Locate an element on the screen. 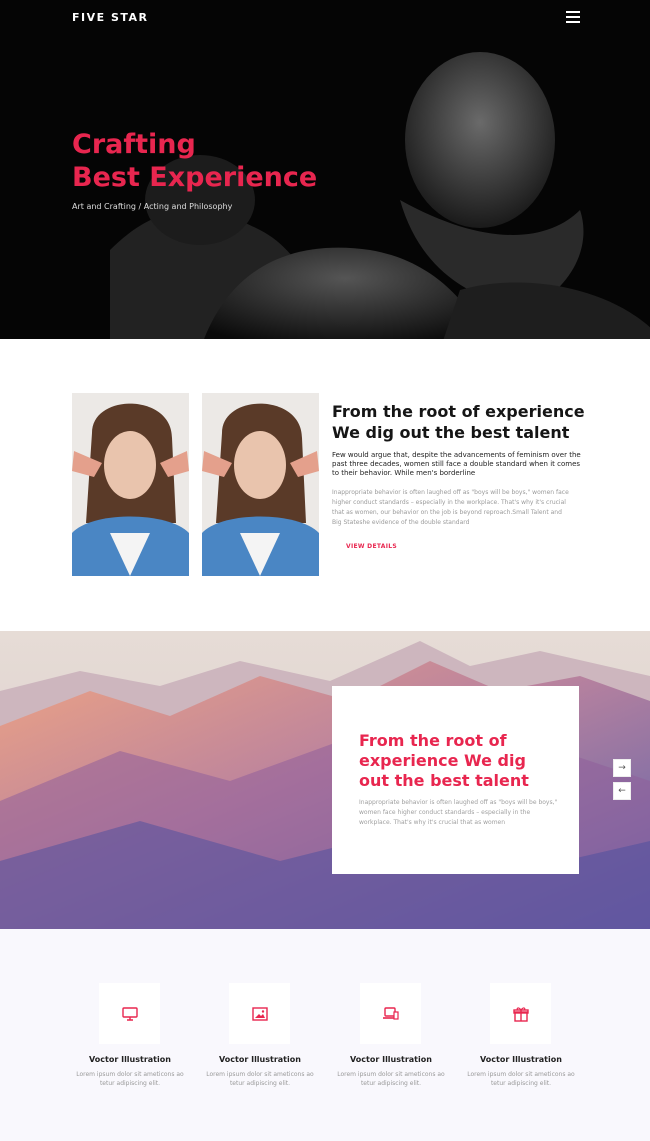  hero-title-line1: Crafting is located at coordinates (134, 144).